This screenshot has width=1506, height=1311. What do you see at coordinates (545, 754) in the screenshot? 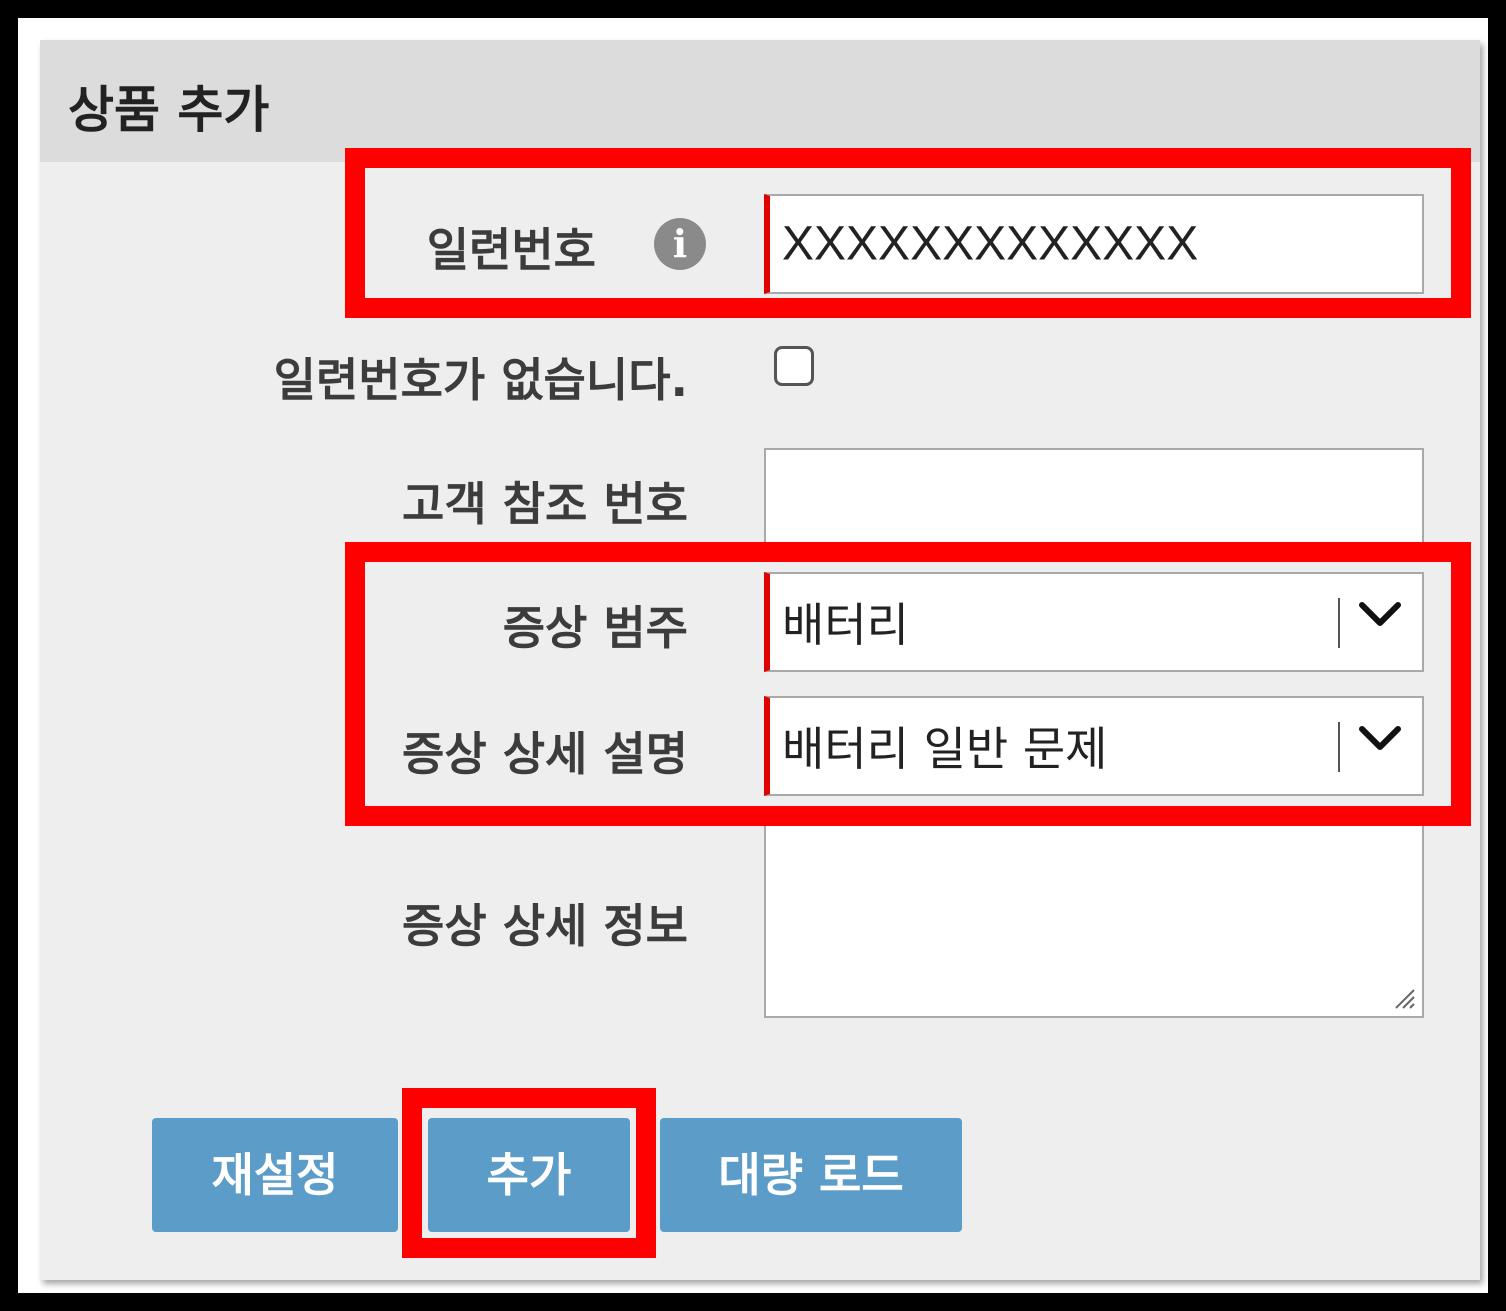
I see `symptom-detail-desc-label: 증상 상세 설명` at bounding box center [545, 754].